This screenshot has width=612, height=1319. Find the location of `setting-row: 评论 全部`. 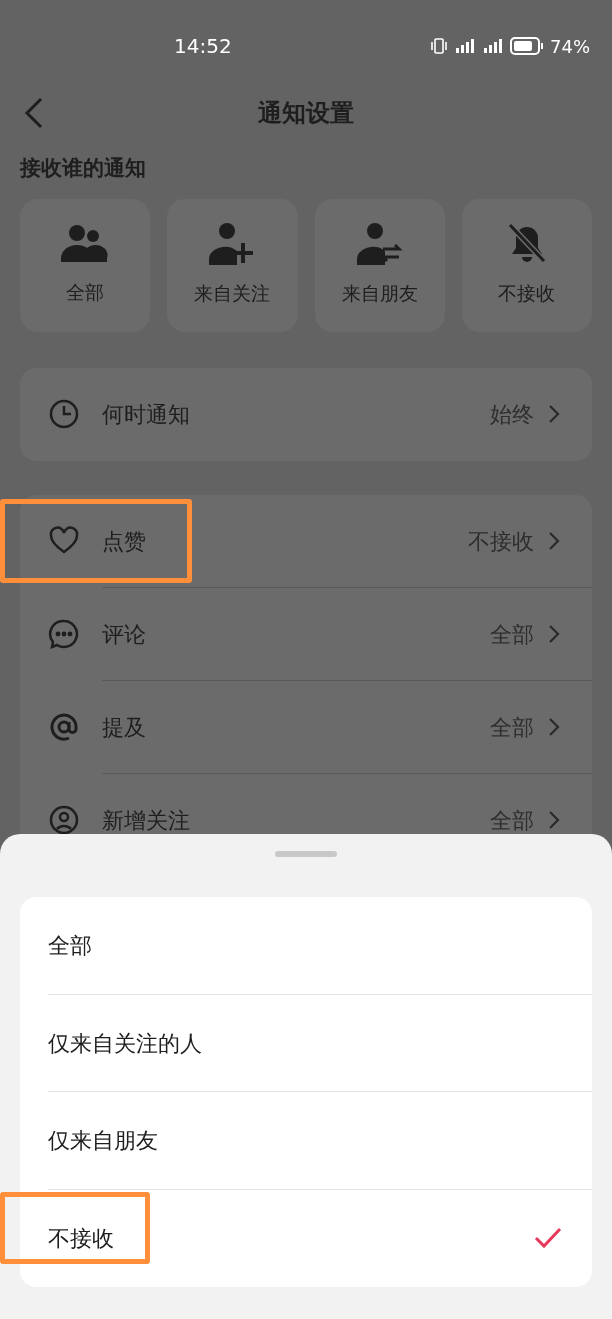

setting-row: 评论 全部 is located at coordinates (306, 634).